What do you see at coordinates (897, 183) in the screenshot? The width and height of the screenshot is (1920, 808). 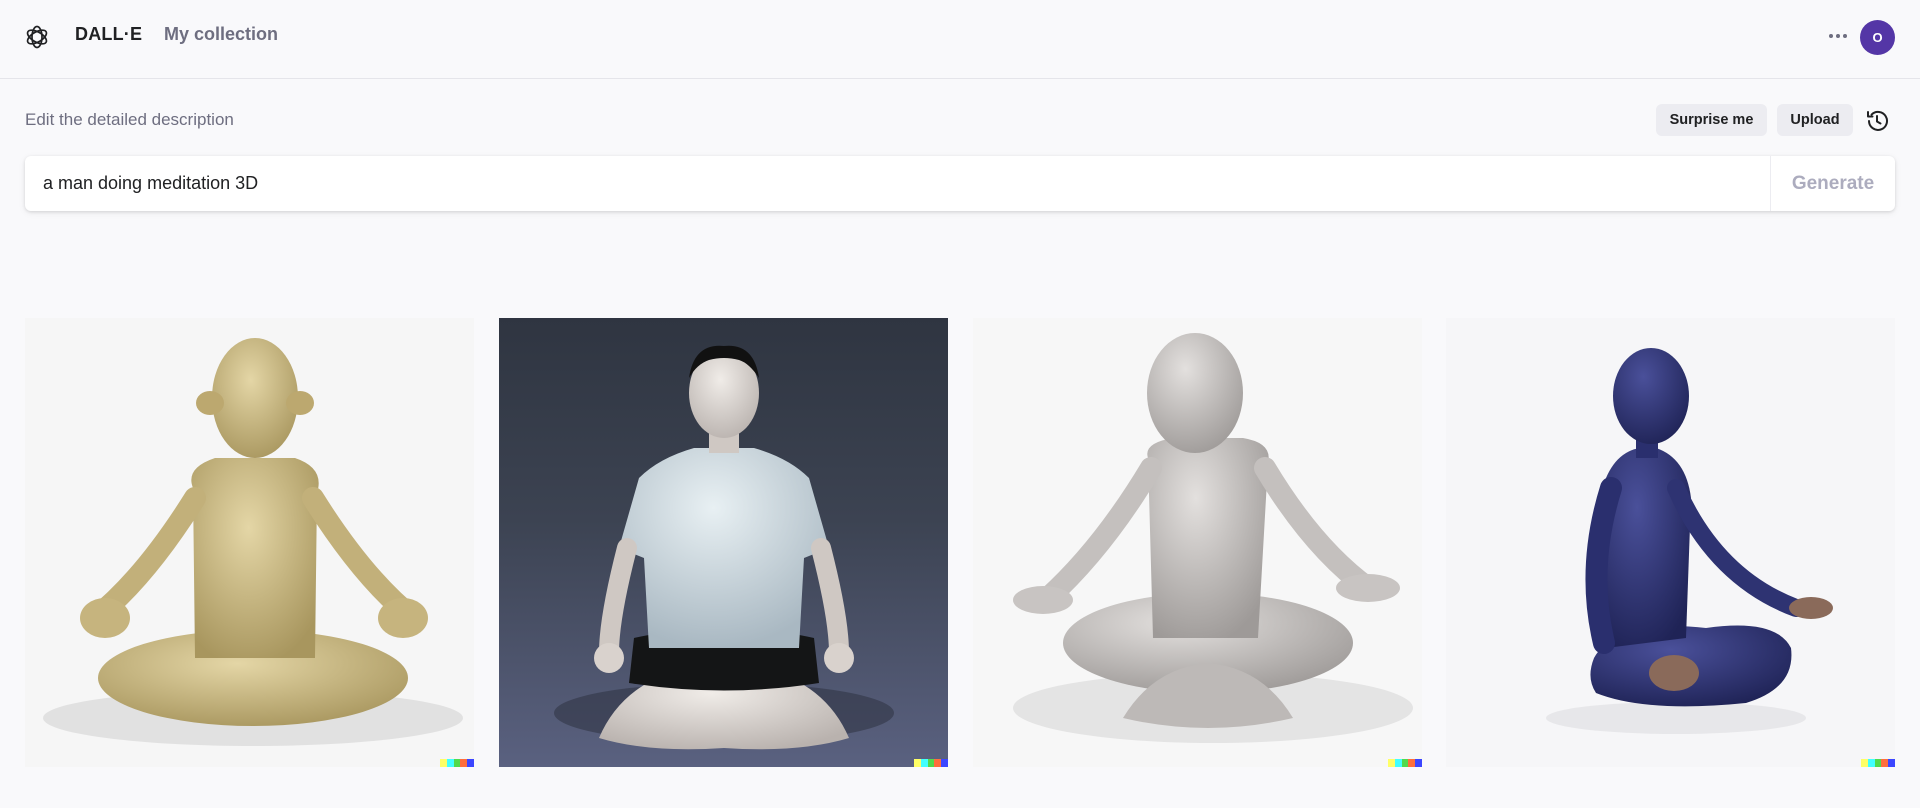 I see `prompt-input` at bounding box center [897, 183].